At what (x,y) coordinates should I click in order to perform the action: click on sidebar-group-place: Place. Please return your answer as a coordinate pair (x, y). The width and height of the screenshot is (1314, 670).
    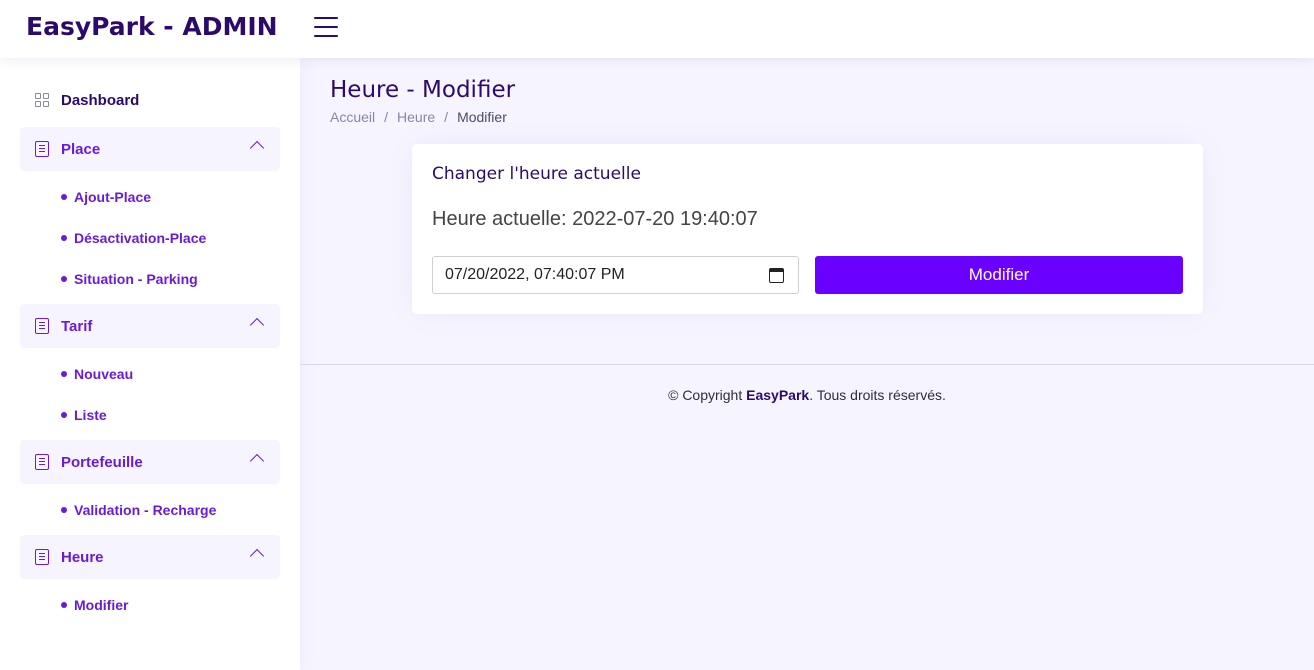
    Looking at the image, I should click on (150, 149).